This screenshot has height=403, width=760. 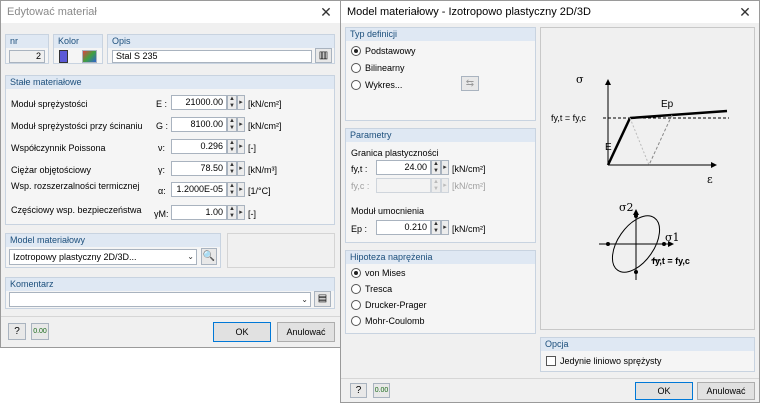 What do you see at coordinates (440, 135) in the screenshot?
I see `parameters-header: Parametry` at bounding box center [440, 135].